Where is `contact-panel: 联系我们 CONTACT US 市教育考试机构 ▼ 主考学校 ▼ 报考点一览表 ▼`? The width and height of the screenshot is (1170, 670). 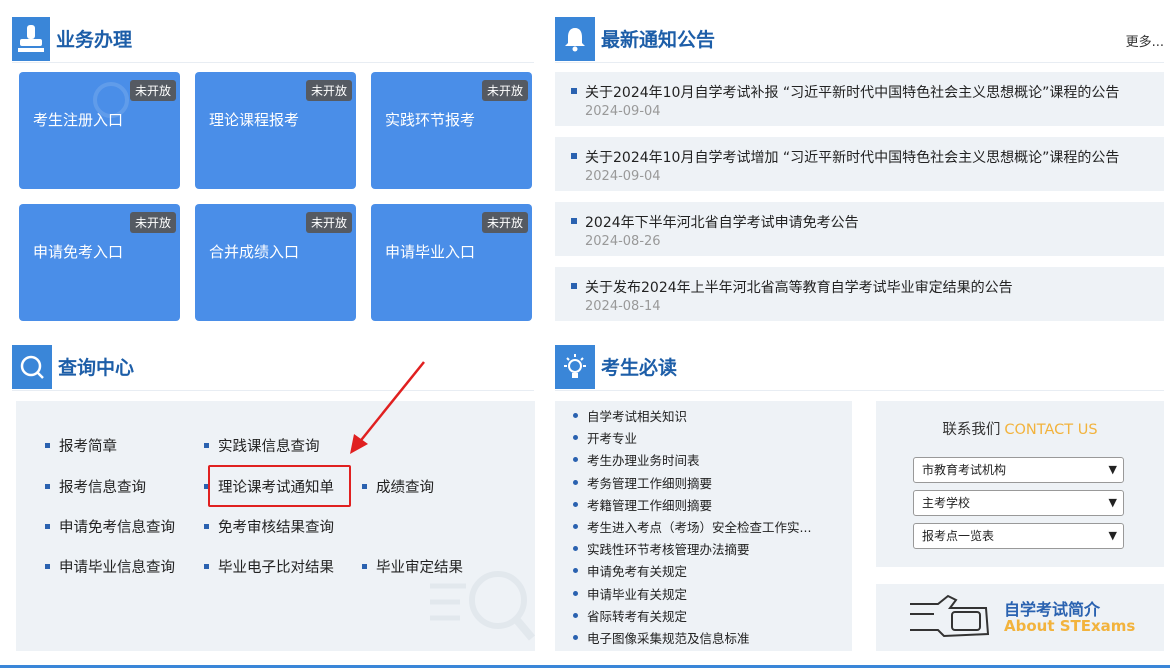
contact-panel: 联系我们 CONTACT US 市教育考试机构 ▼ 主考学校 ▼ 报考点一览表 ▼ is located at coordinates (1020, 484).